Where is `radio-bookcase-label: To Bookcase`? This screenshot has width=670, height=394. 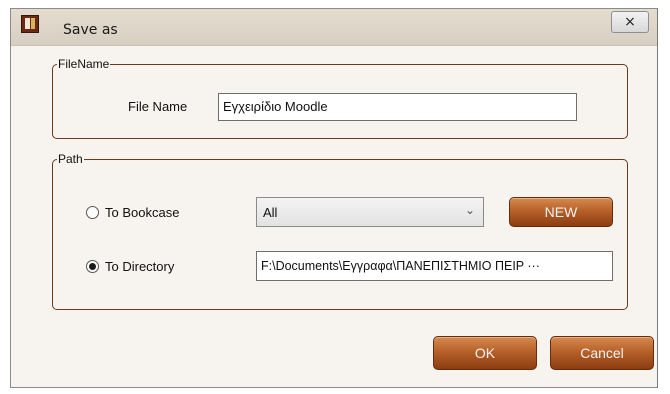 radio-bookcase-label: To Bookcase is located at coordinates (142, 212).